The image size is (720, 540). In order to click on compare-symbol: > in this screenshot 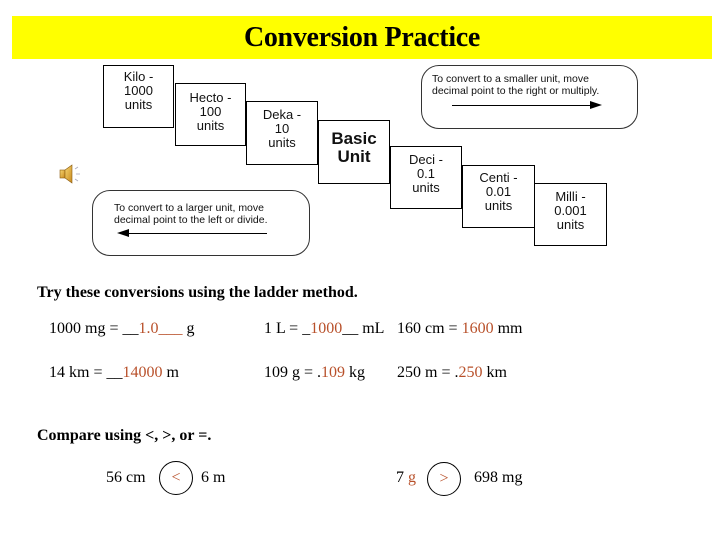, I will do `click(444, 479)`.